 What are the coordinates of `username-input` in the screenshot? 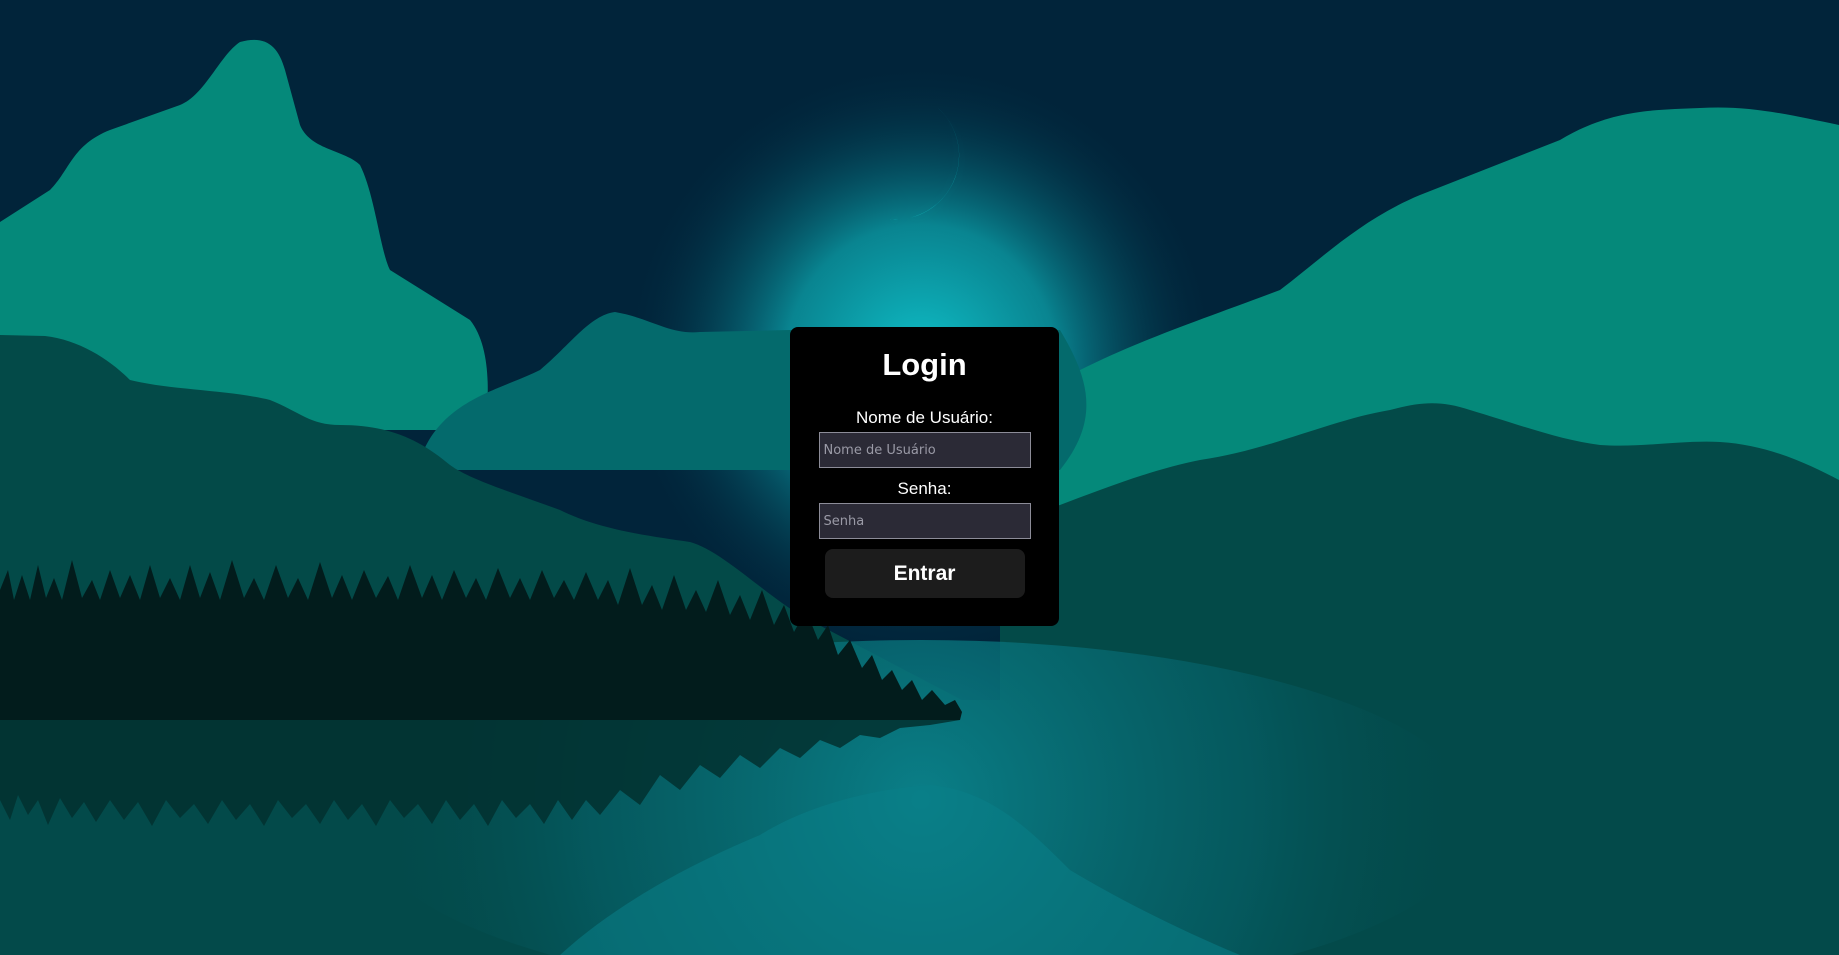 It's located at (924, 450).